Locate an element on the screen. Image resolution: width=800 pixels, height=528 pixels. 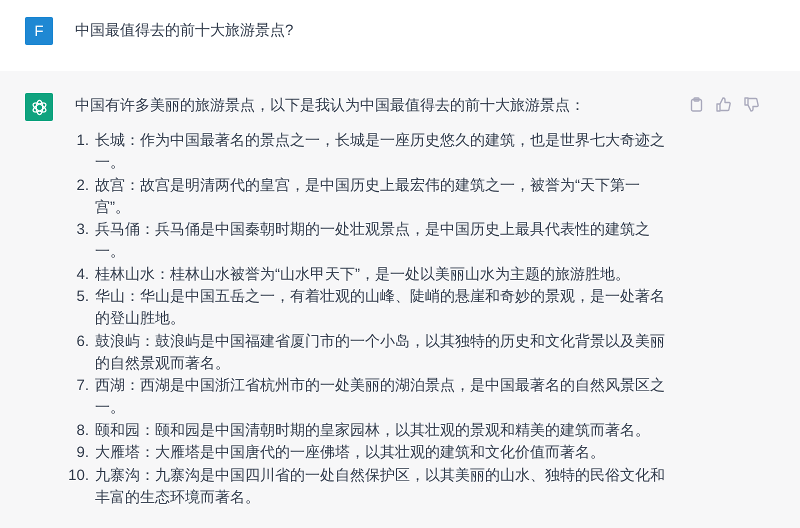
list-item-text: 西湖：西湖是中国浙江省杭州市的一处美丽的湖泊景点，是中国最著名的自然风景区之一。 is located at coordinates (380, 397).